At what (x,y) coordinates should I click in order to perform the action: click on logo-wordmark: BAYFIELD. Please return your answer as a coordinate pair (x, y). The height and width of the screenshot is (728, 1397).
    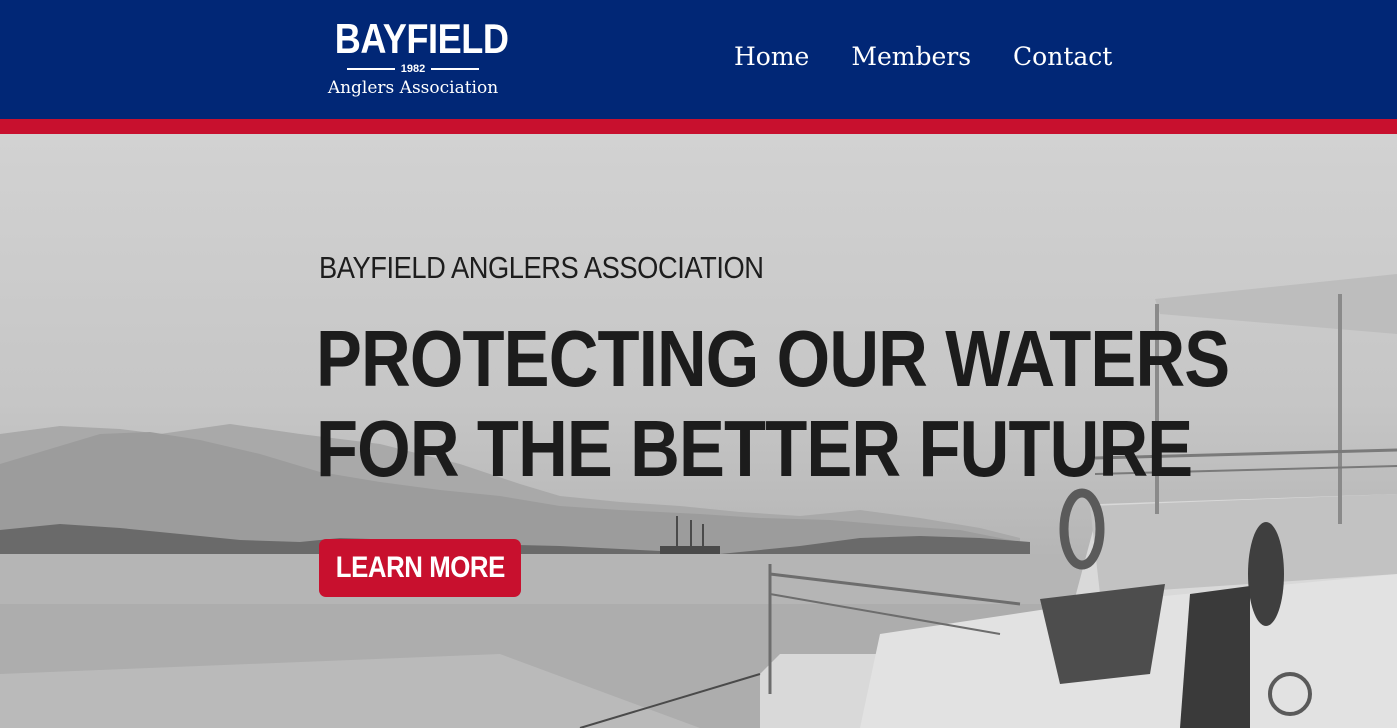
    Looking at the image, I should click on (421, 38).